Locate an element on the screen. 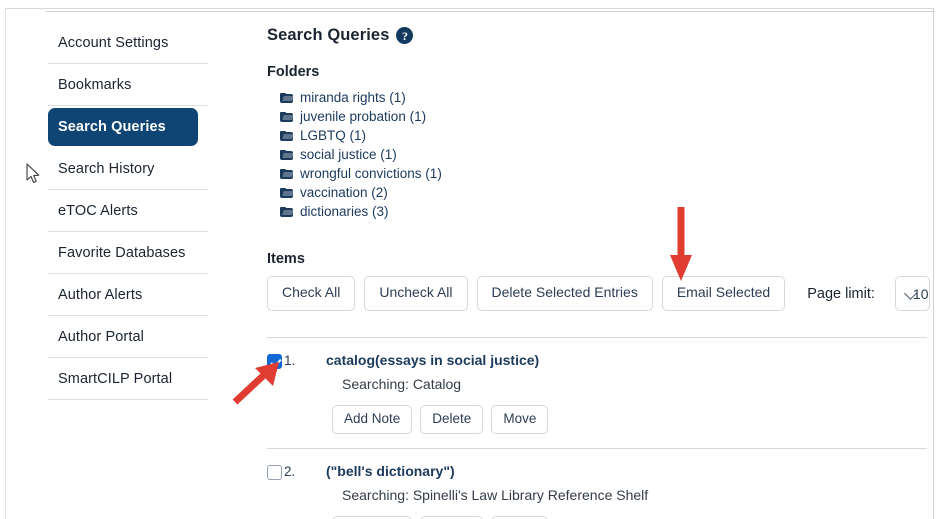 The image size is (943, 519). folder-label: wrongful convictions (1) is located at coordinates (371, 173).